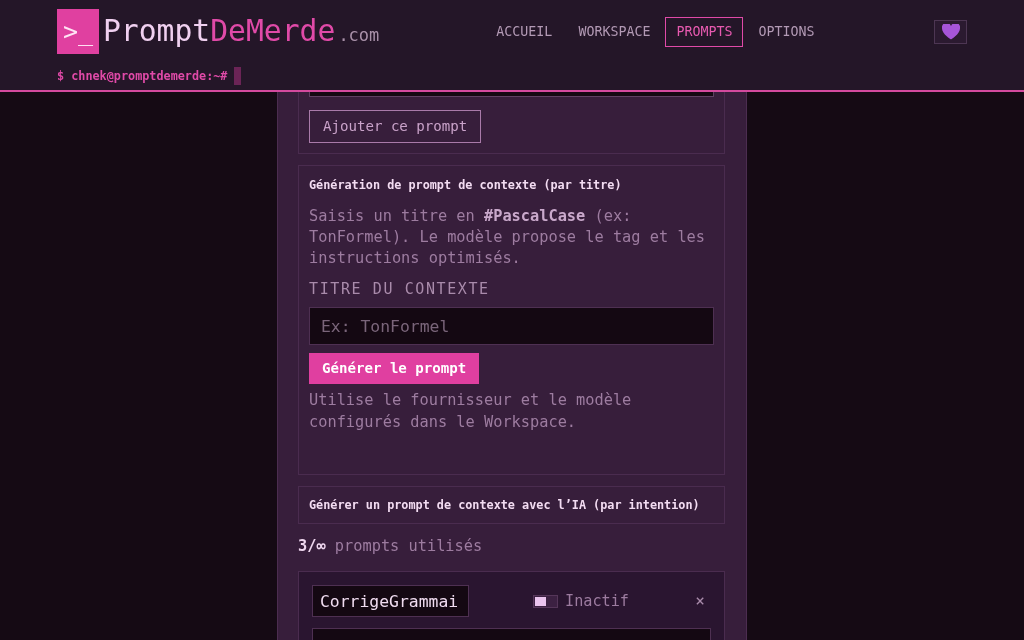 This screenshot has width=1024, height=640. What do you see at coordinates (545, 601) in the screenshot?
I see `toggle-switch` at bounding box center [545, 601].